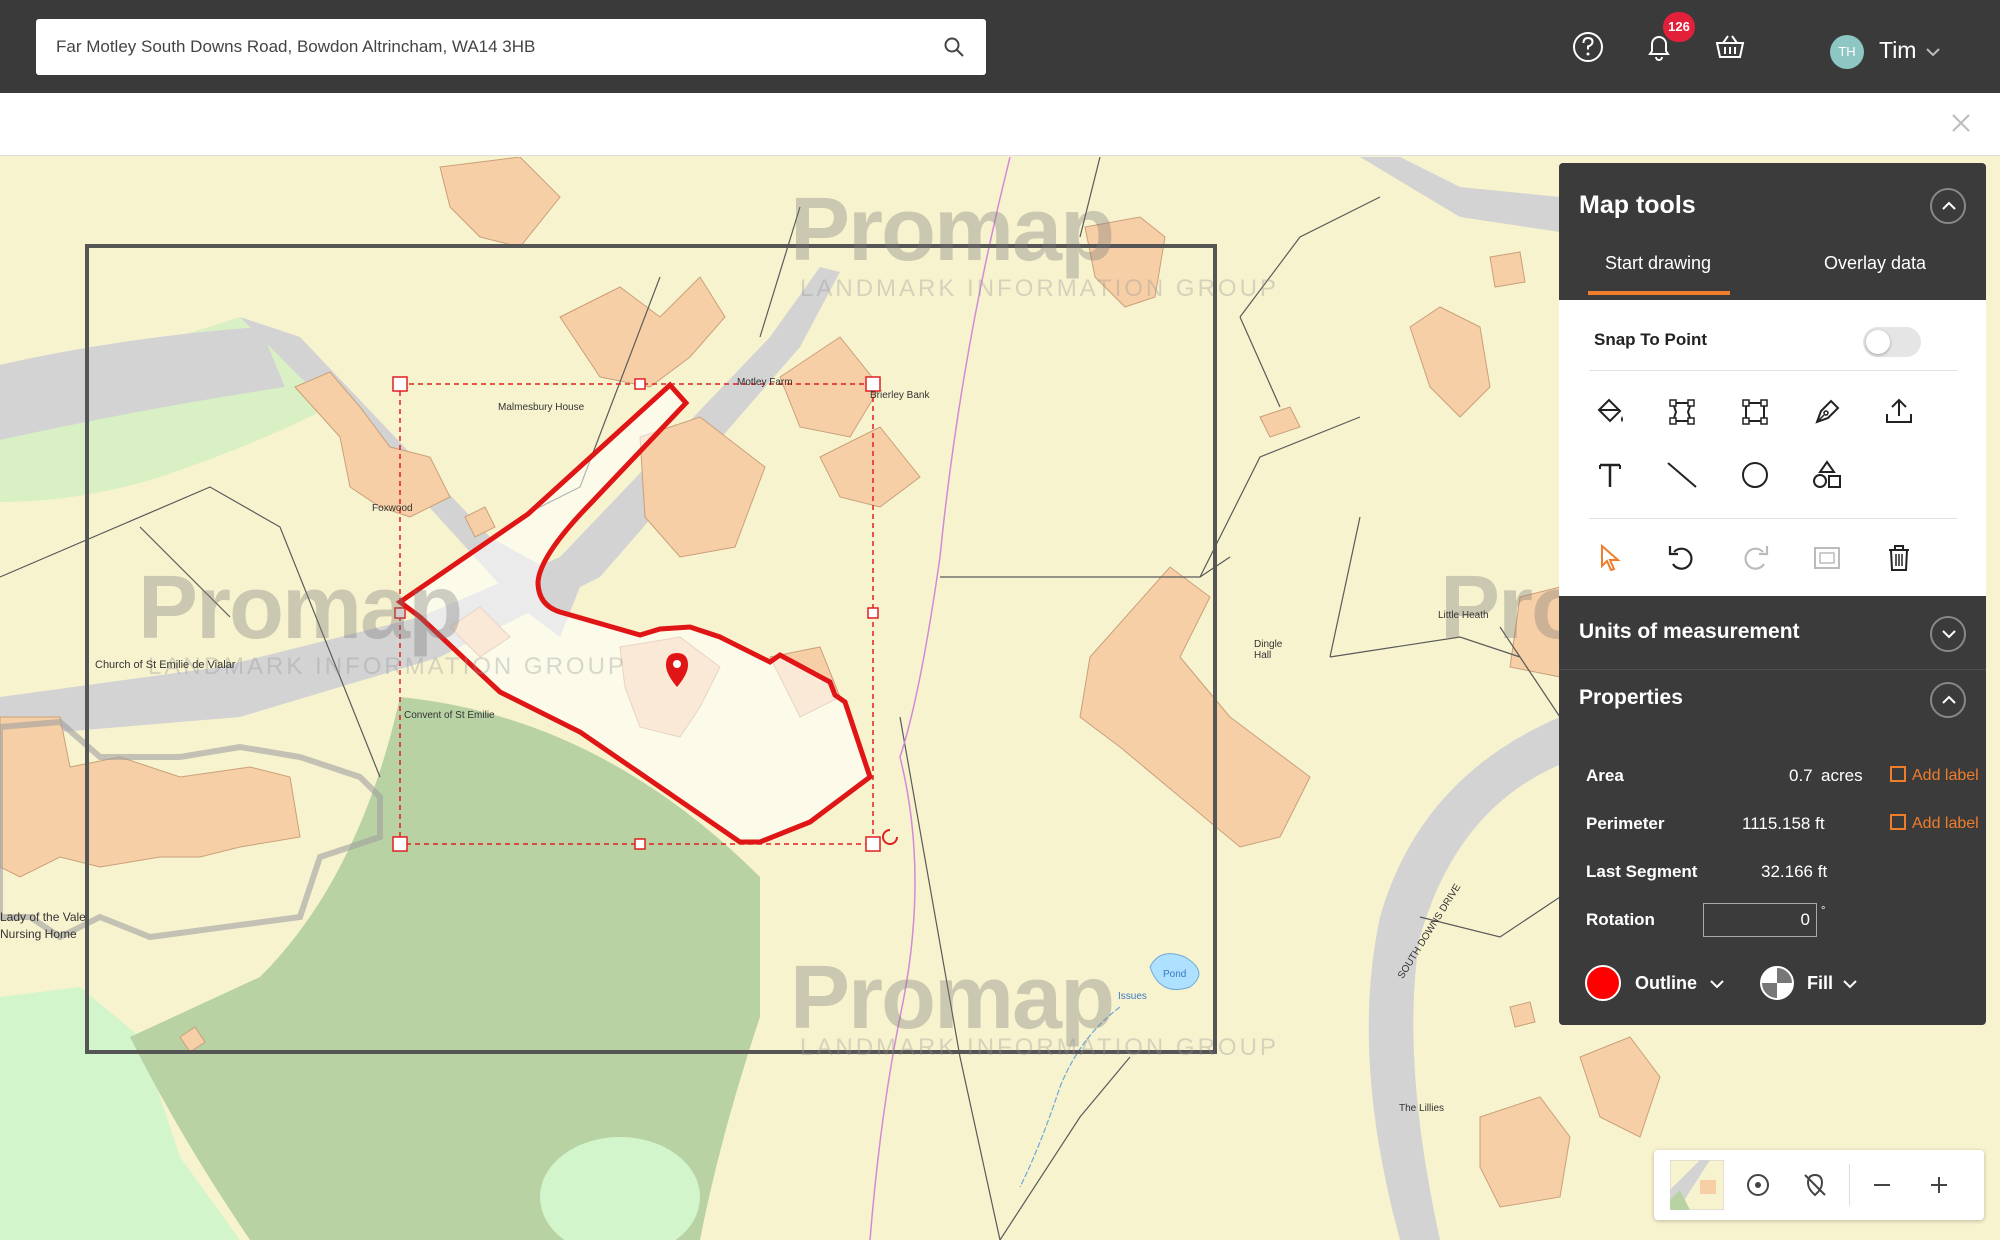 This screenshot has height=1240, width=2000. What do you see at coordinates (765, 382) in the screenshot?
I see `map-label: Motley Farm` at bounding box center [765, 382].